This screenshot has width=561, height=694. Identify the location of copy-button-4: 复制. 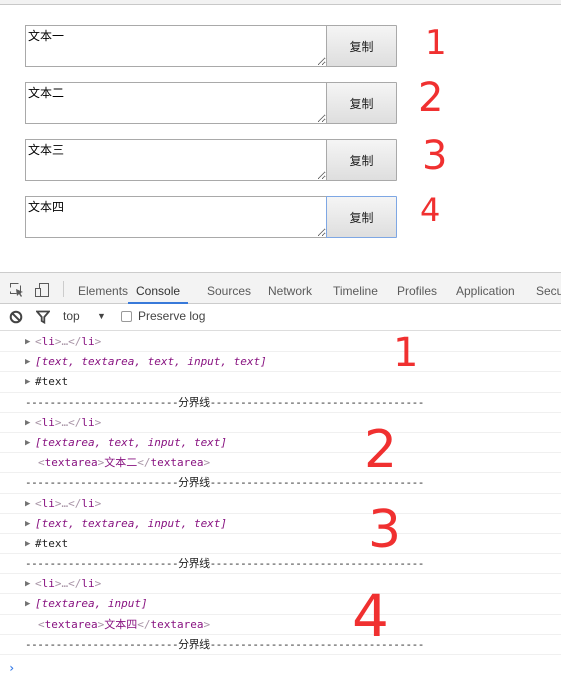
(361, 217).